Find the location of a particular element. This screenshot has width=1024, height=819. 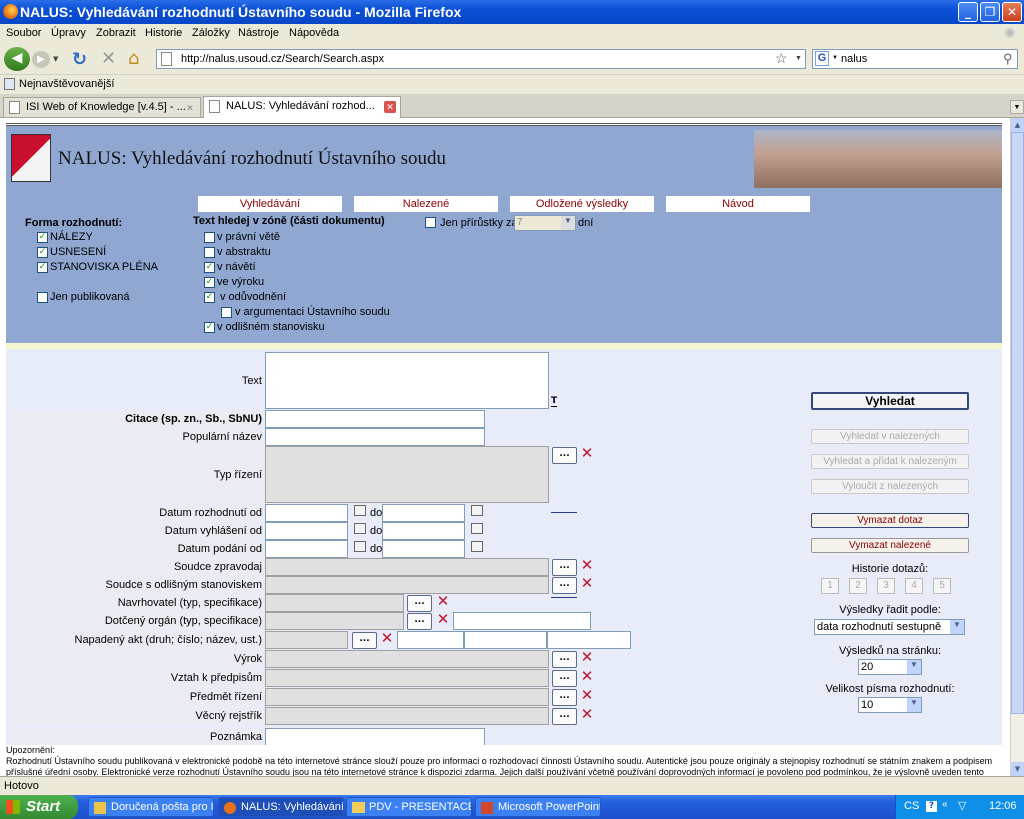

napadeny-cislo-input is located at coordinates (430, 640).